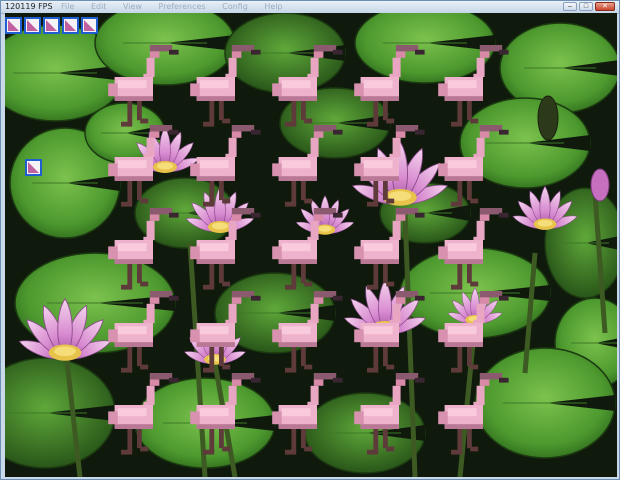 This screenshot has height=480, width=620. Describe the element at coordinates (99, 6) in the screenshot. I see `menu-item-edit: Edit` at that location.